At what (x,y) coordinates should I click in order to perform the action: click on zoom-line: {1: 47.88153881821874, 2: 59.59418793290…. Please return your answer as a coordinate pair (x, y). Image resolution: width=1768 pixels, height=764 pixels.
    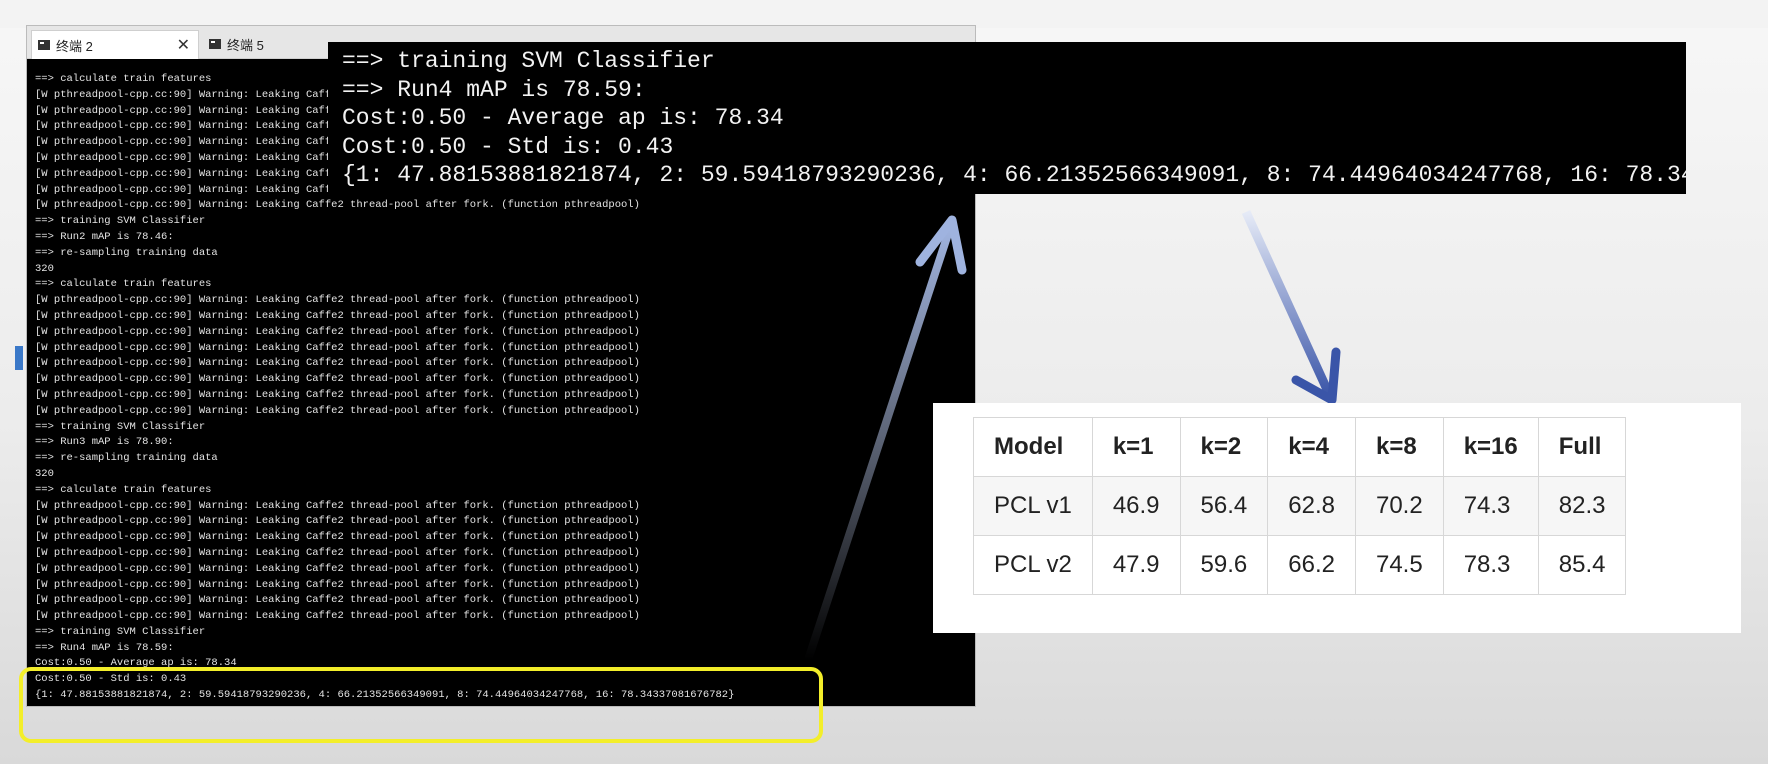
    Looking at the image, I should click on (1014, 175).